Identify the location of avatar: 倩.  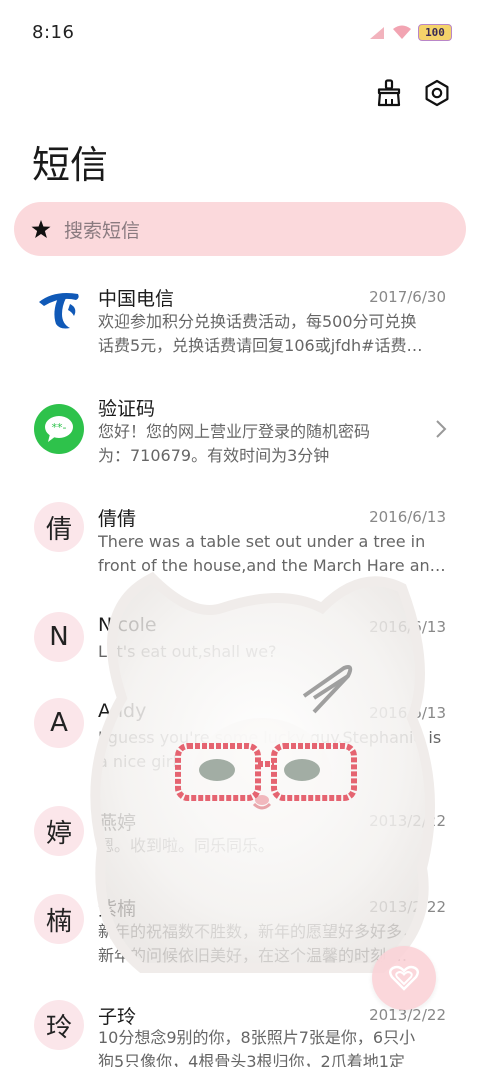
(59, 527).